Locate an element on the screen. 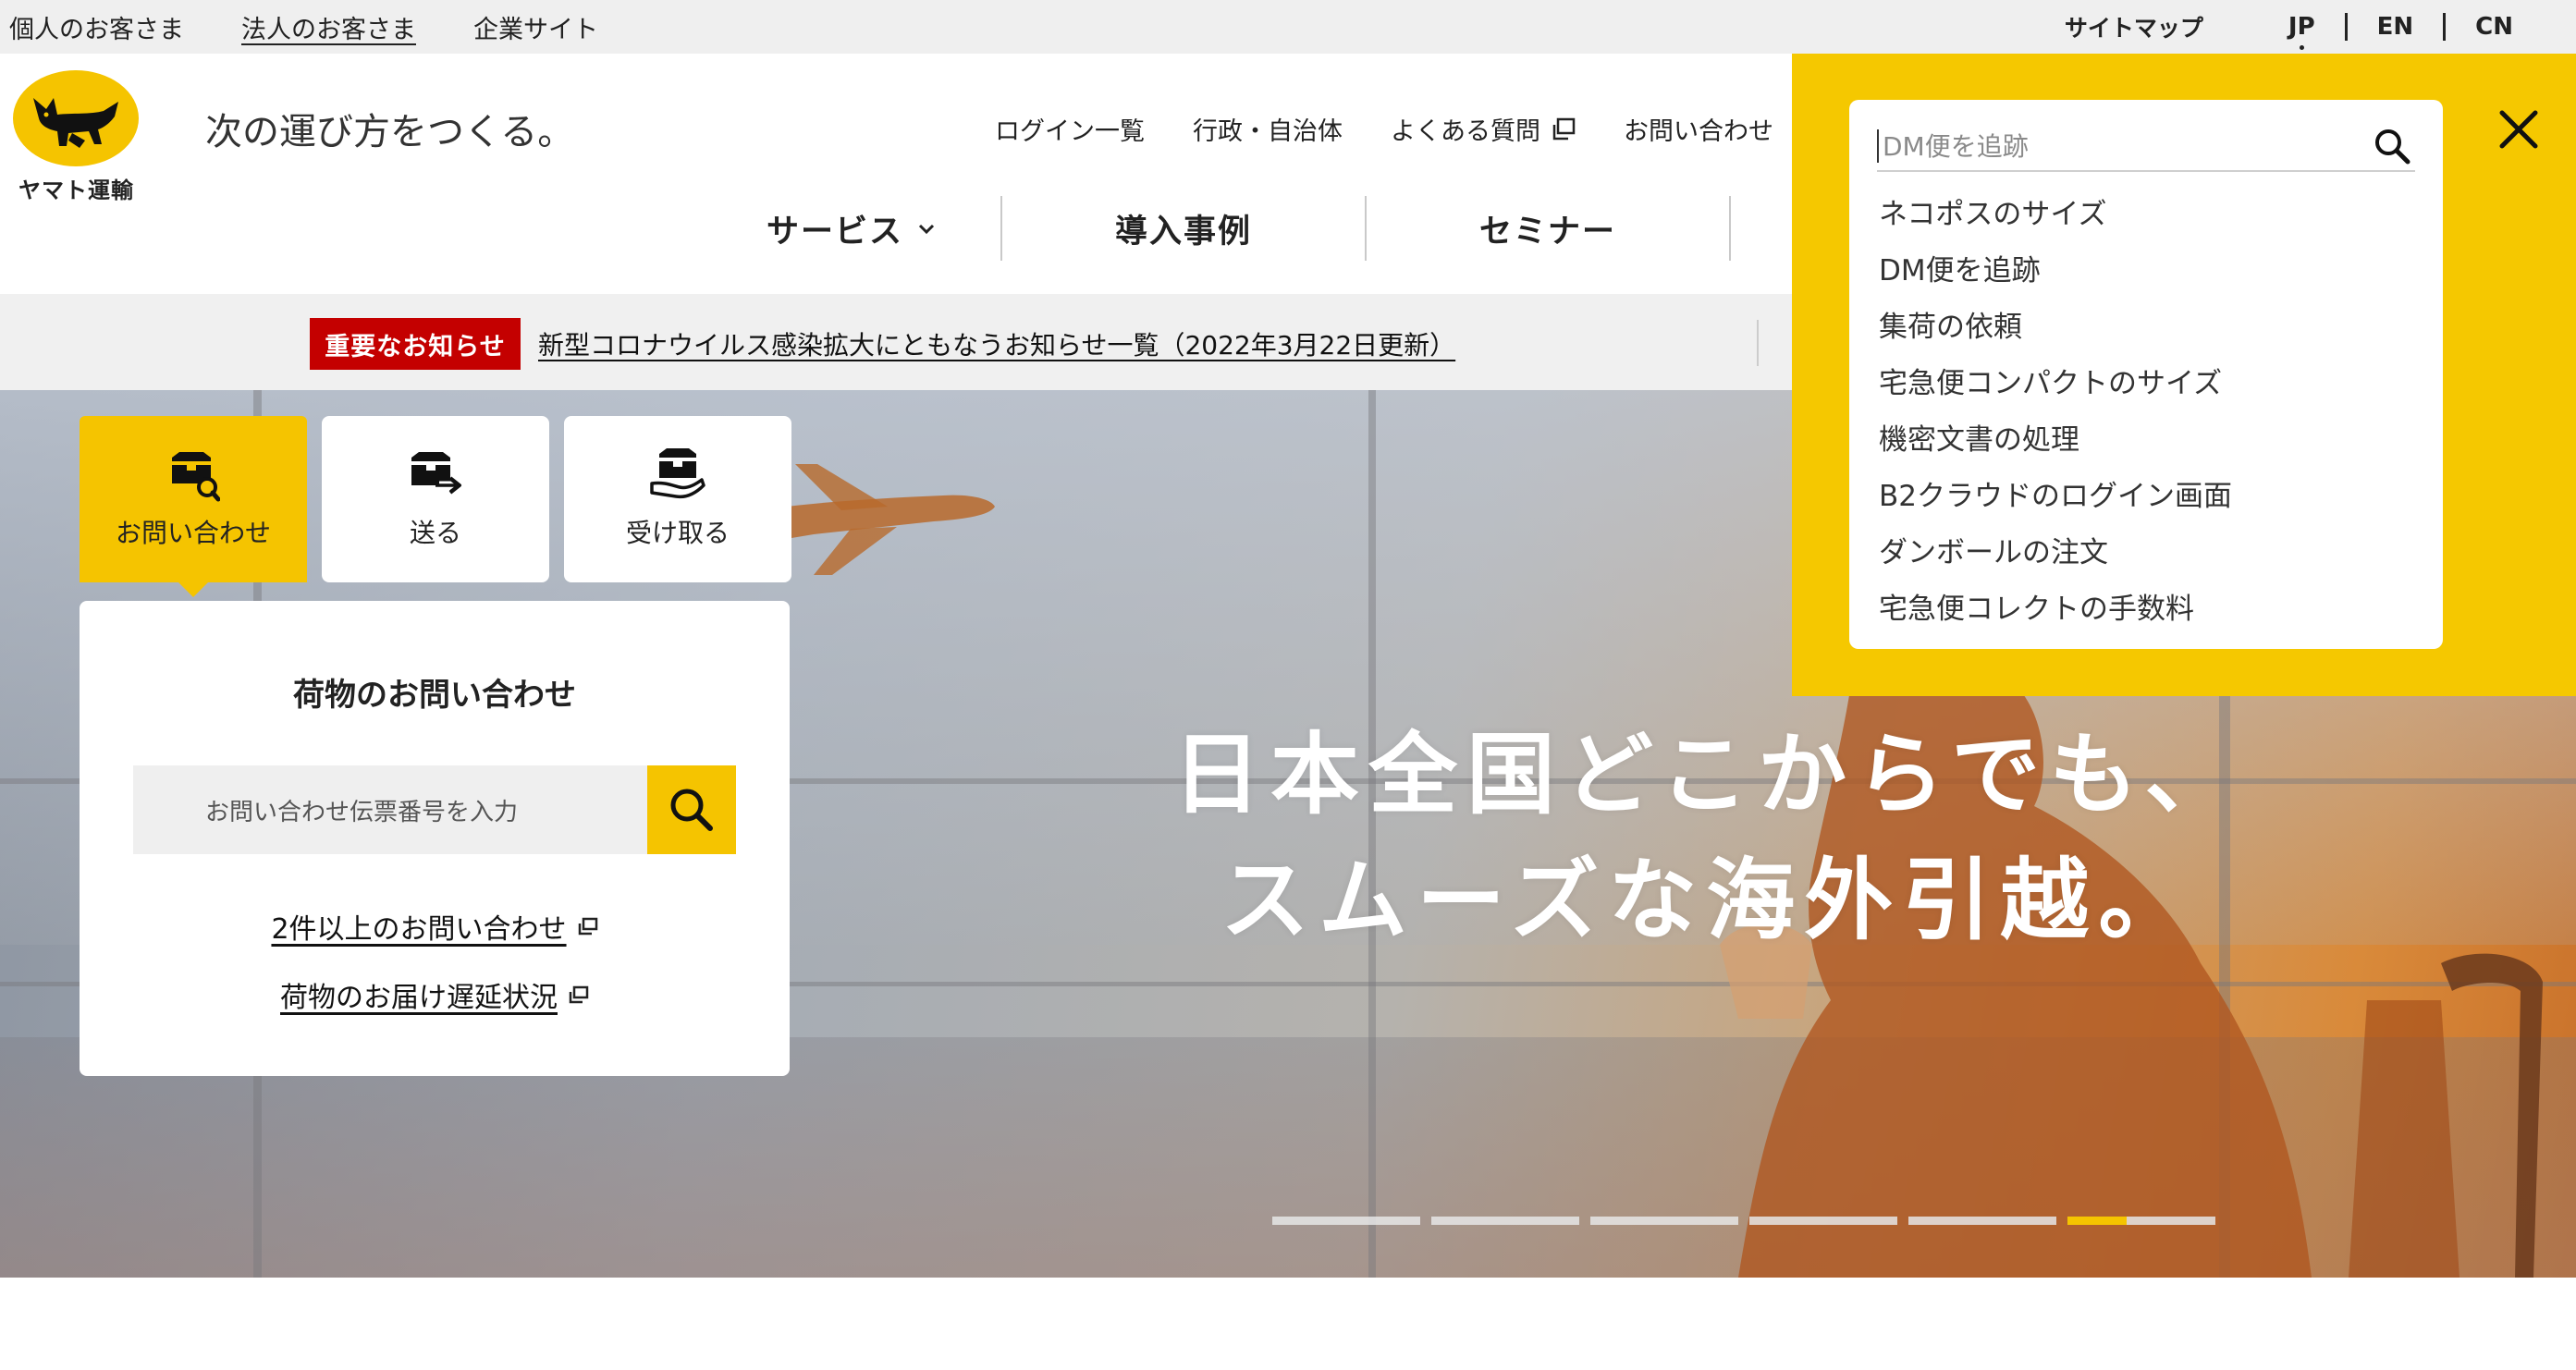  important-notice-badge: 重要なお知らせ is located at coordinates (416, 344).